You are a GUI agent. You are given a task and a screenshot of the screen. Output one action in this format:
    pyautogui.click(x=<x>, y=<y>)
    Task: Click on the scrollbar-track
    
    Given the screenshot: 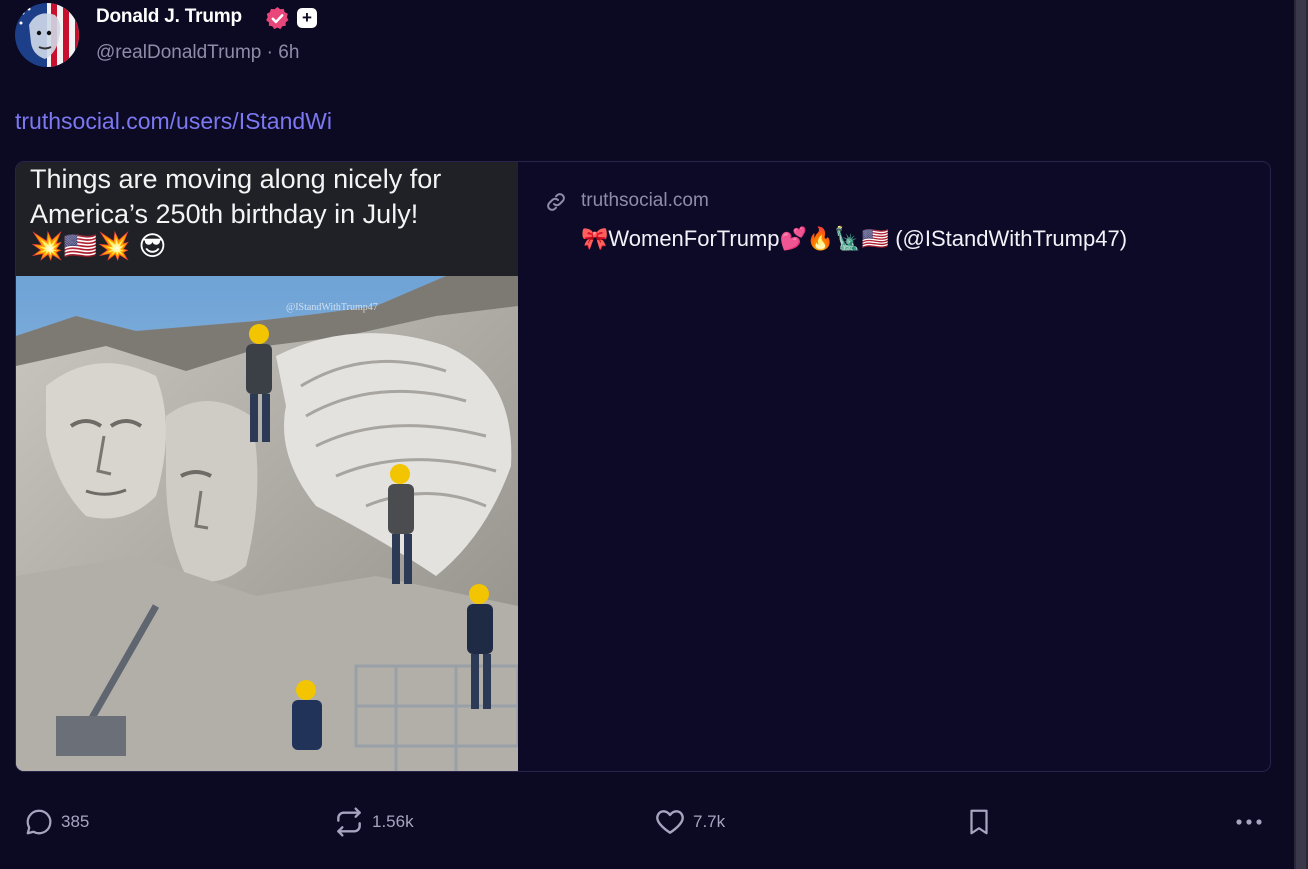 What is the action you would take?
    pyautogui.click(x=1301, y=434)
    